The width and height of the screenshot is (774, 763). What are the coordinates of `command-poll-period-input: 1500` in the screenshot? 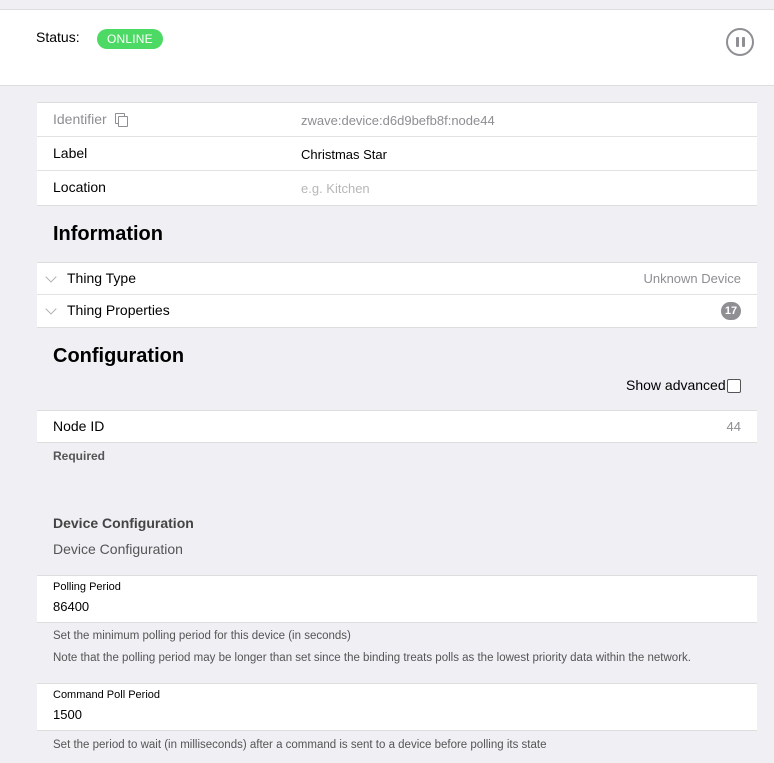 It's located at (67, 714).